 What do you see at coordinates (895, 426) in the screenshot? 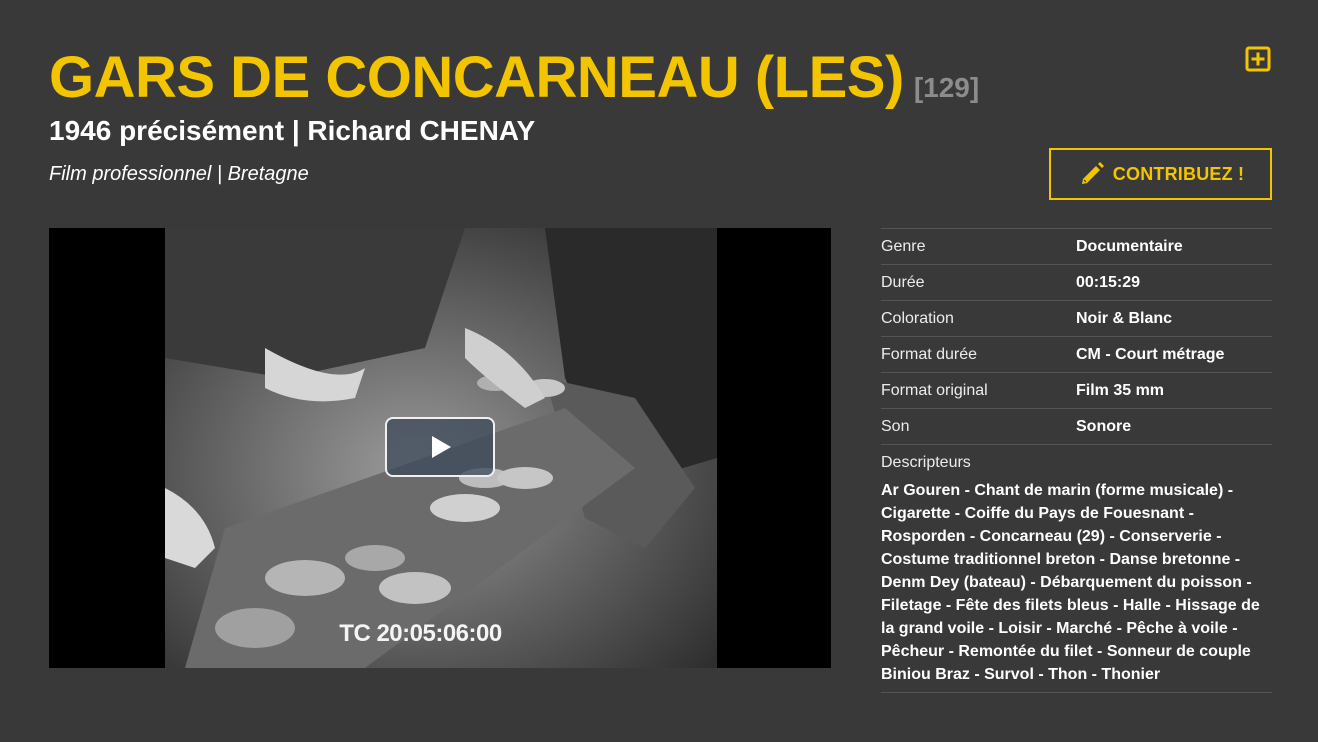
I see `metadata-label: Son` at bounding box center [895, 426].